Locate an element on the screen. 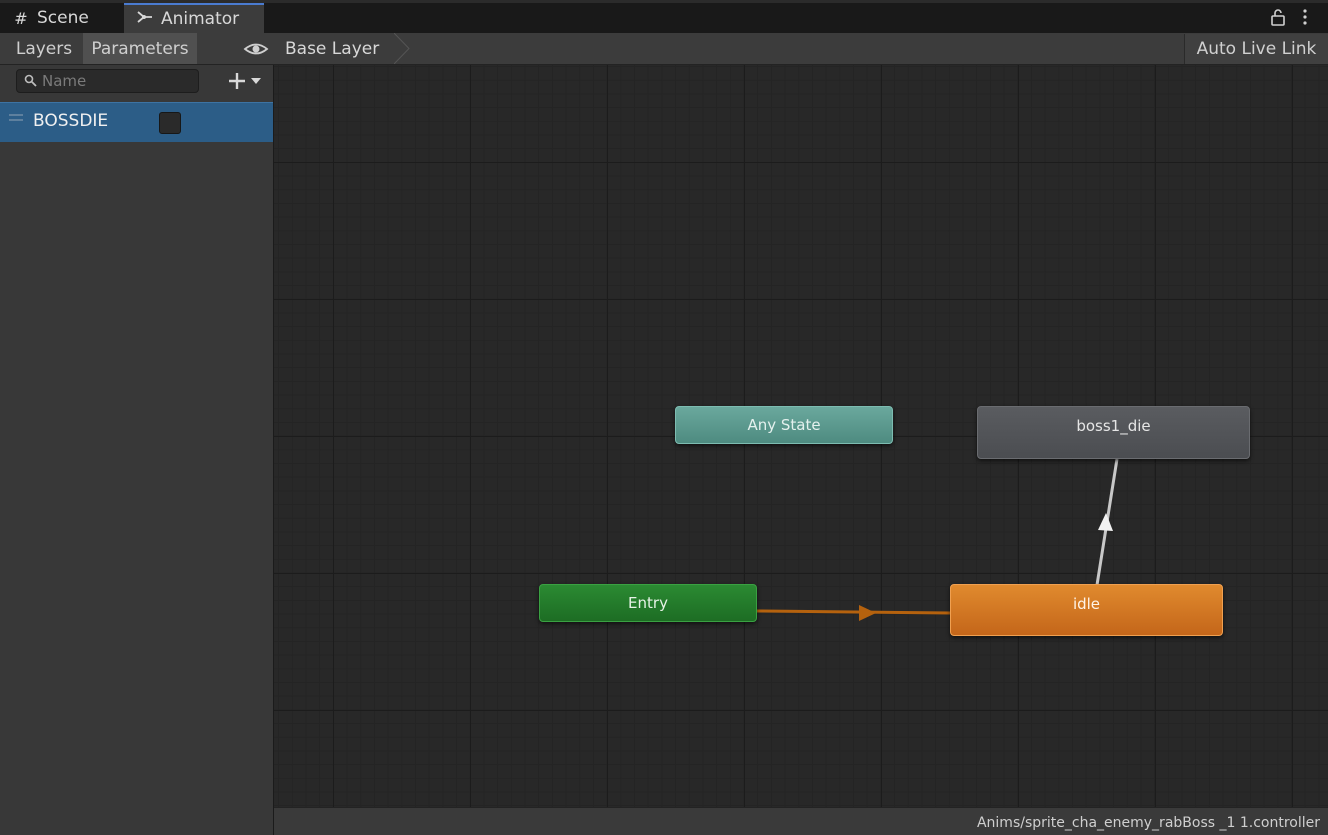 Image resolution: width=1328 pixels, height=835 pixels. lock-icon is located at coordinates (1278, 17).